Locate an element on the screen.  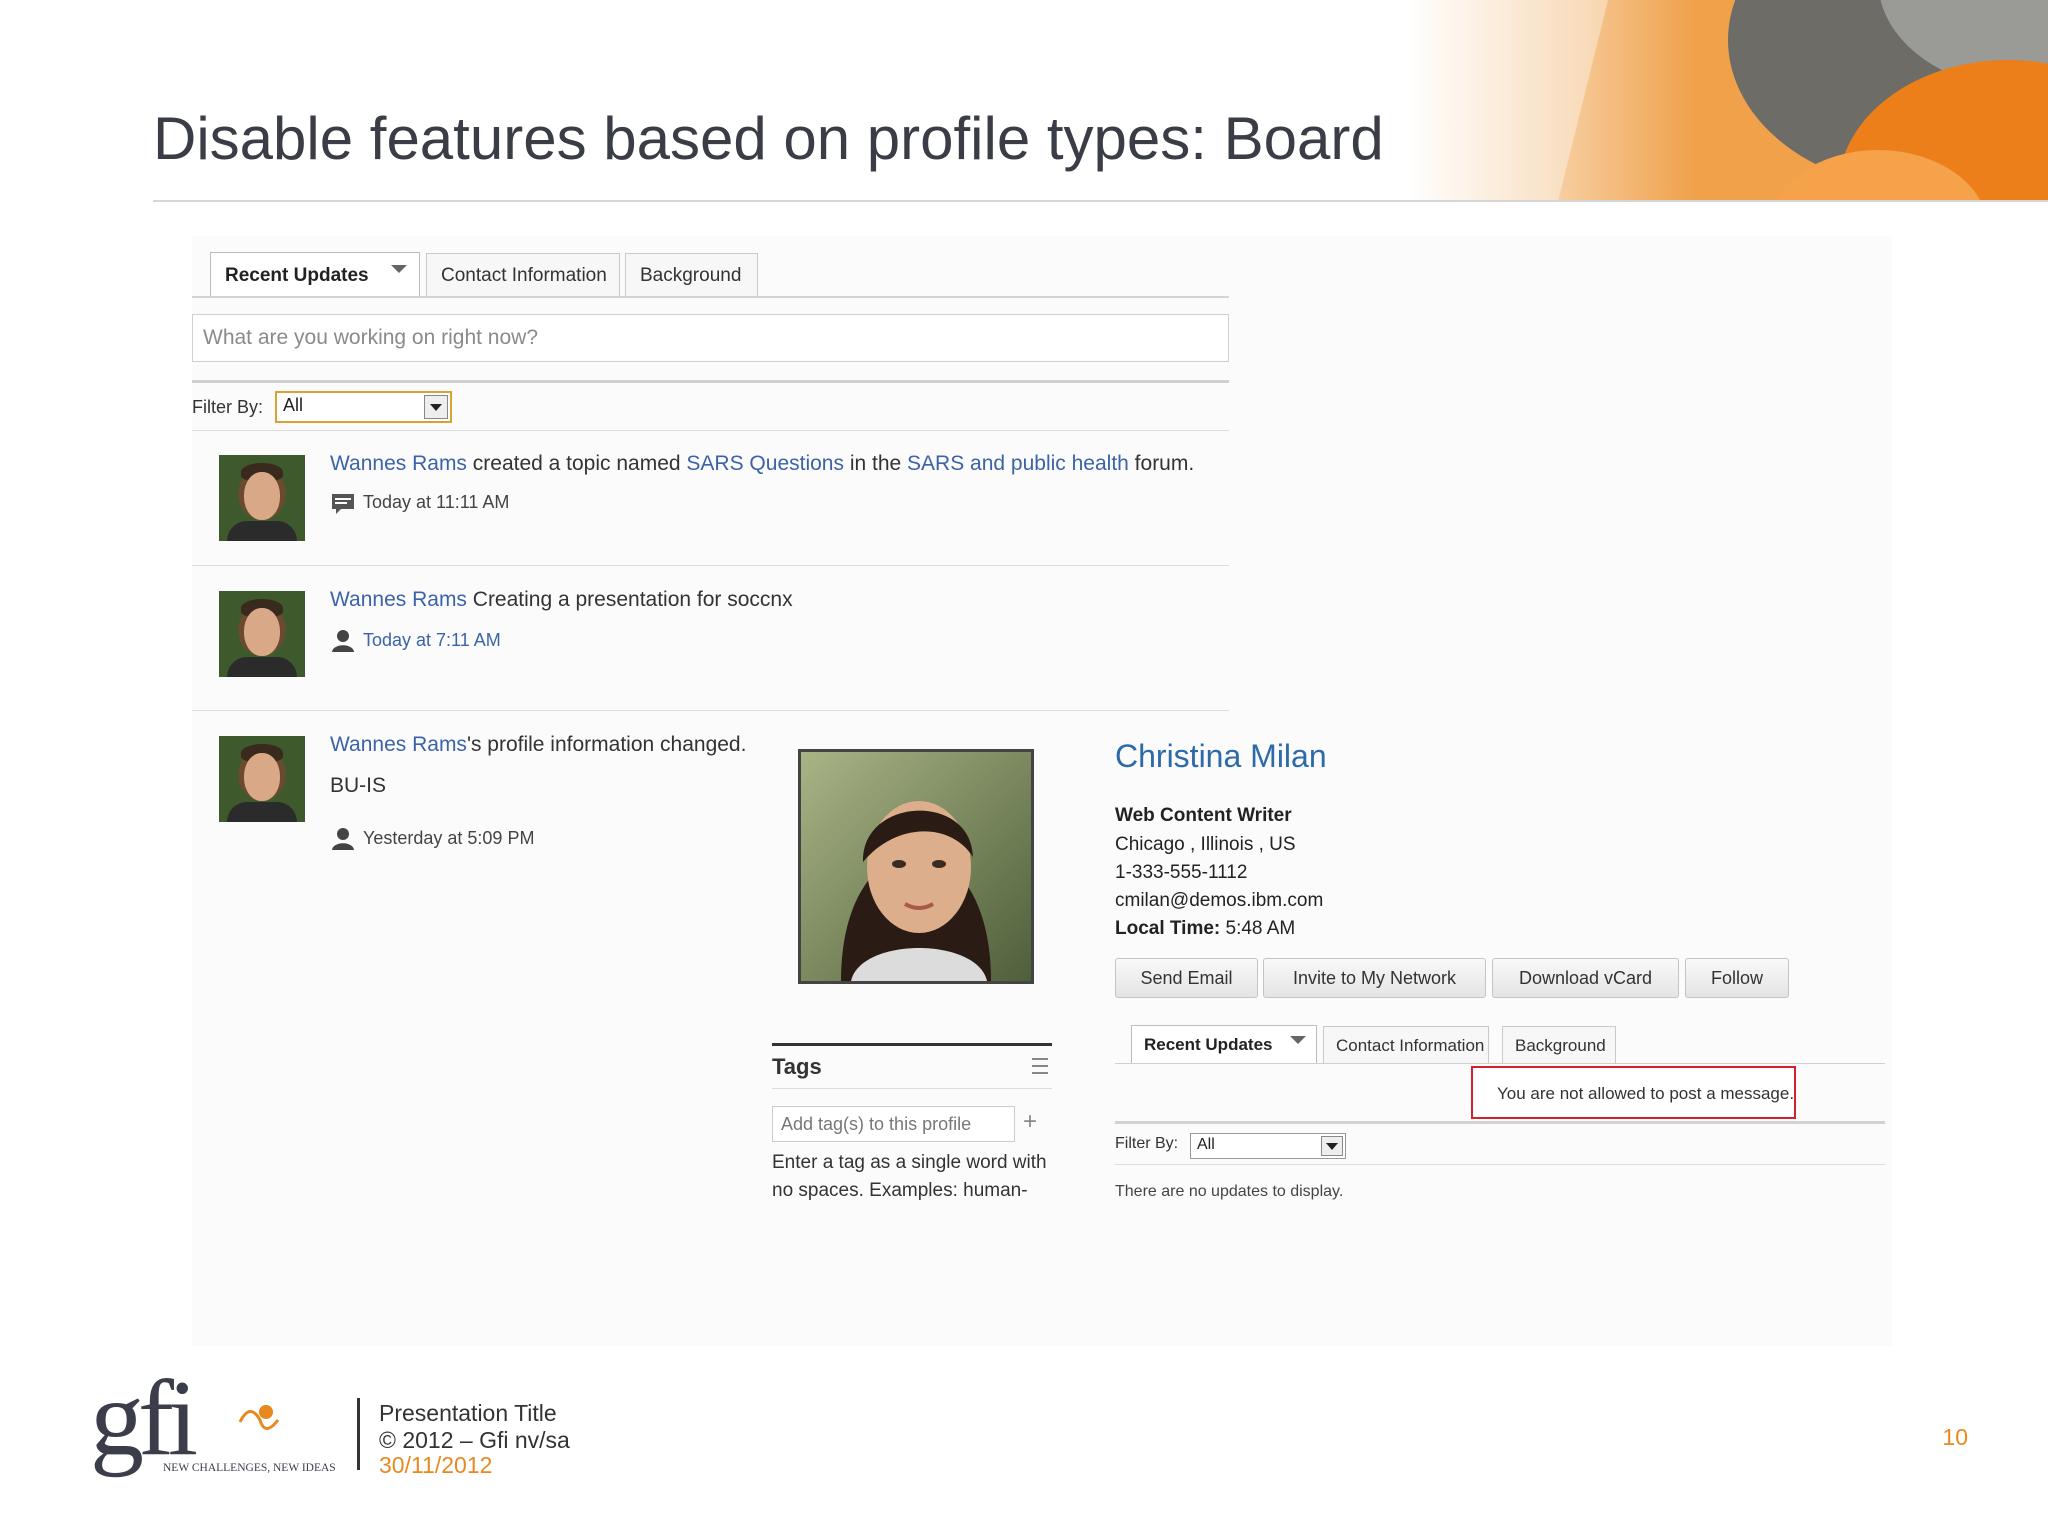
forum-link: SARS and public health is located at coordinates (1018, 463).